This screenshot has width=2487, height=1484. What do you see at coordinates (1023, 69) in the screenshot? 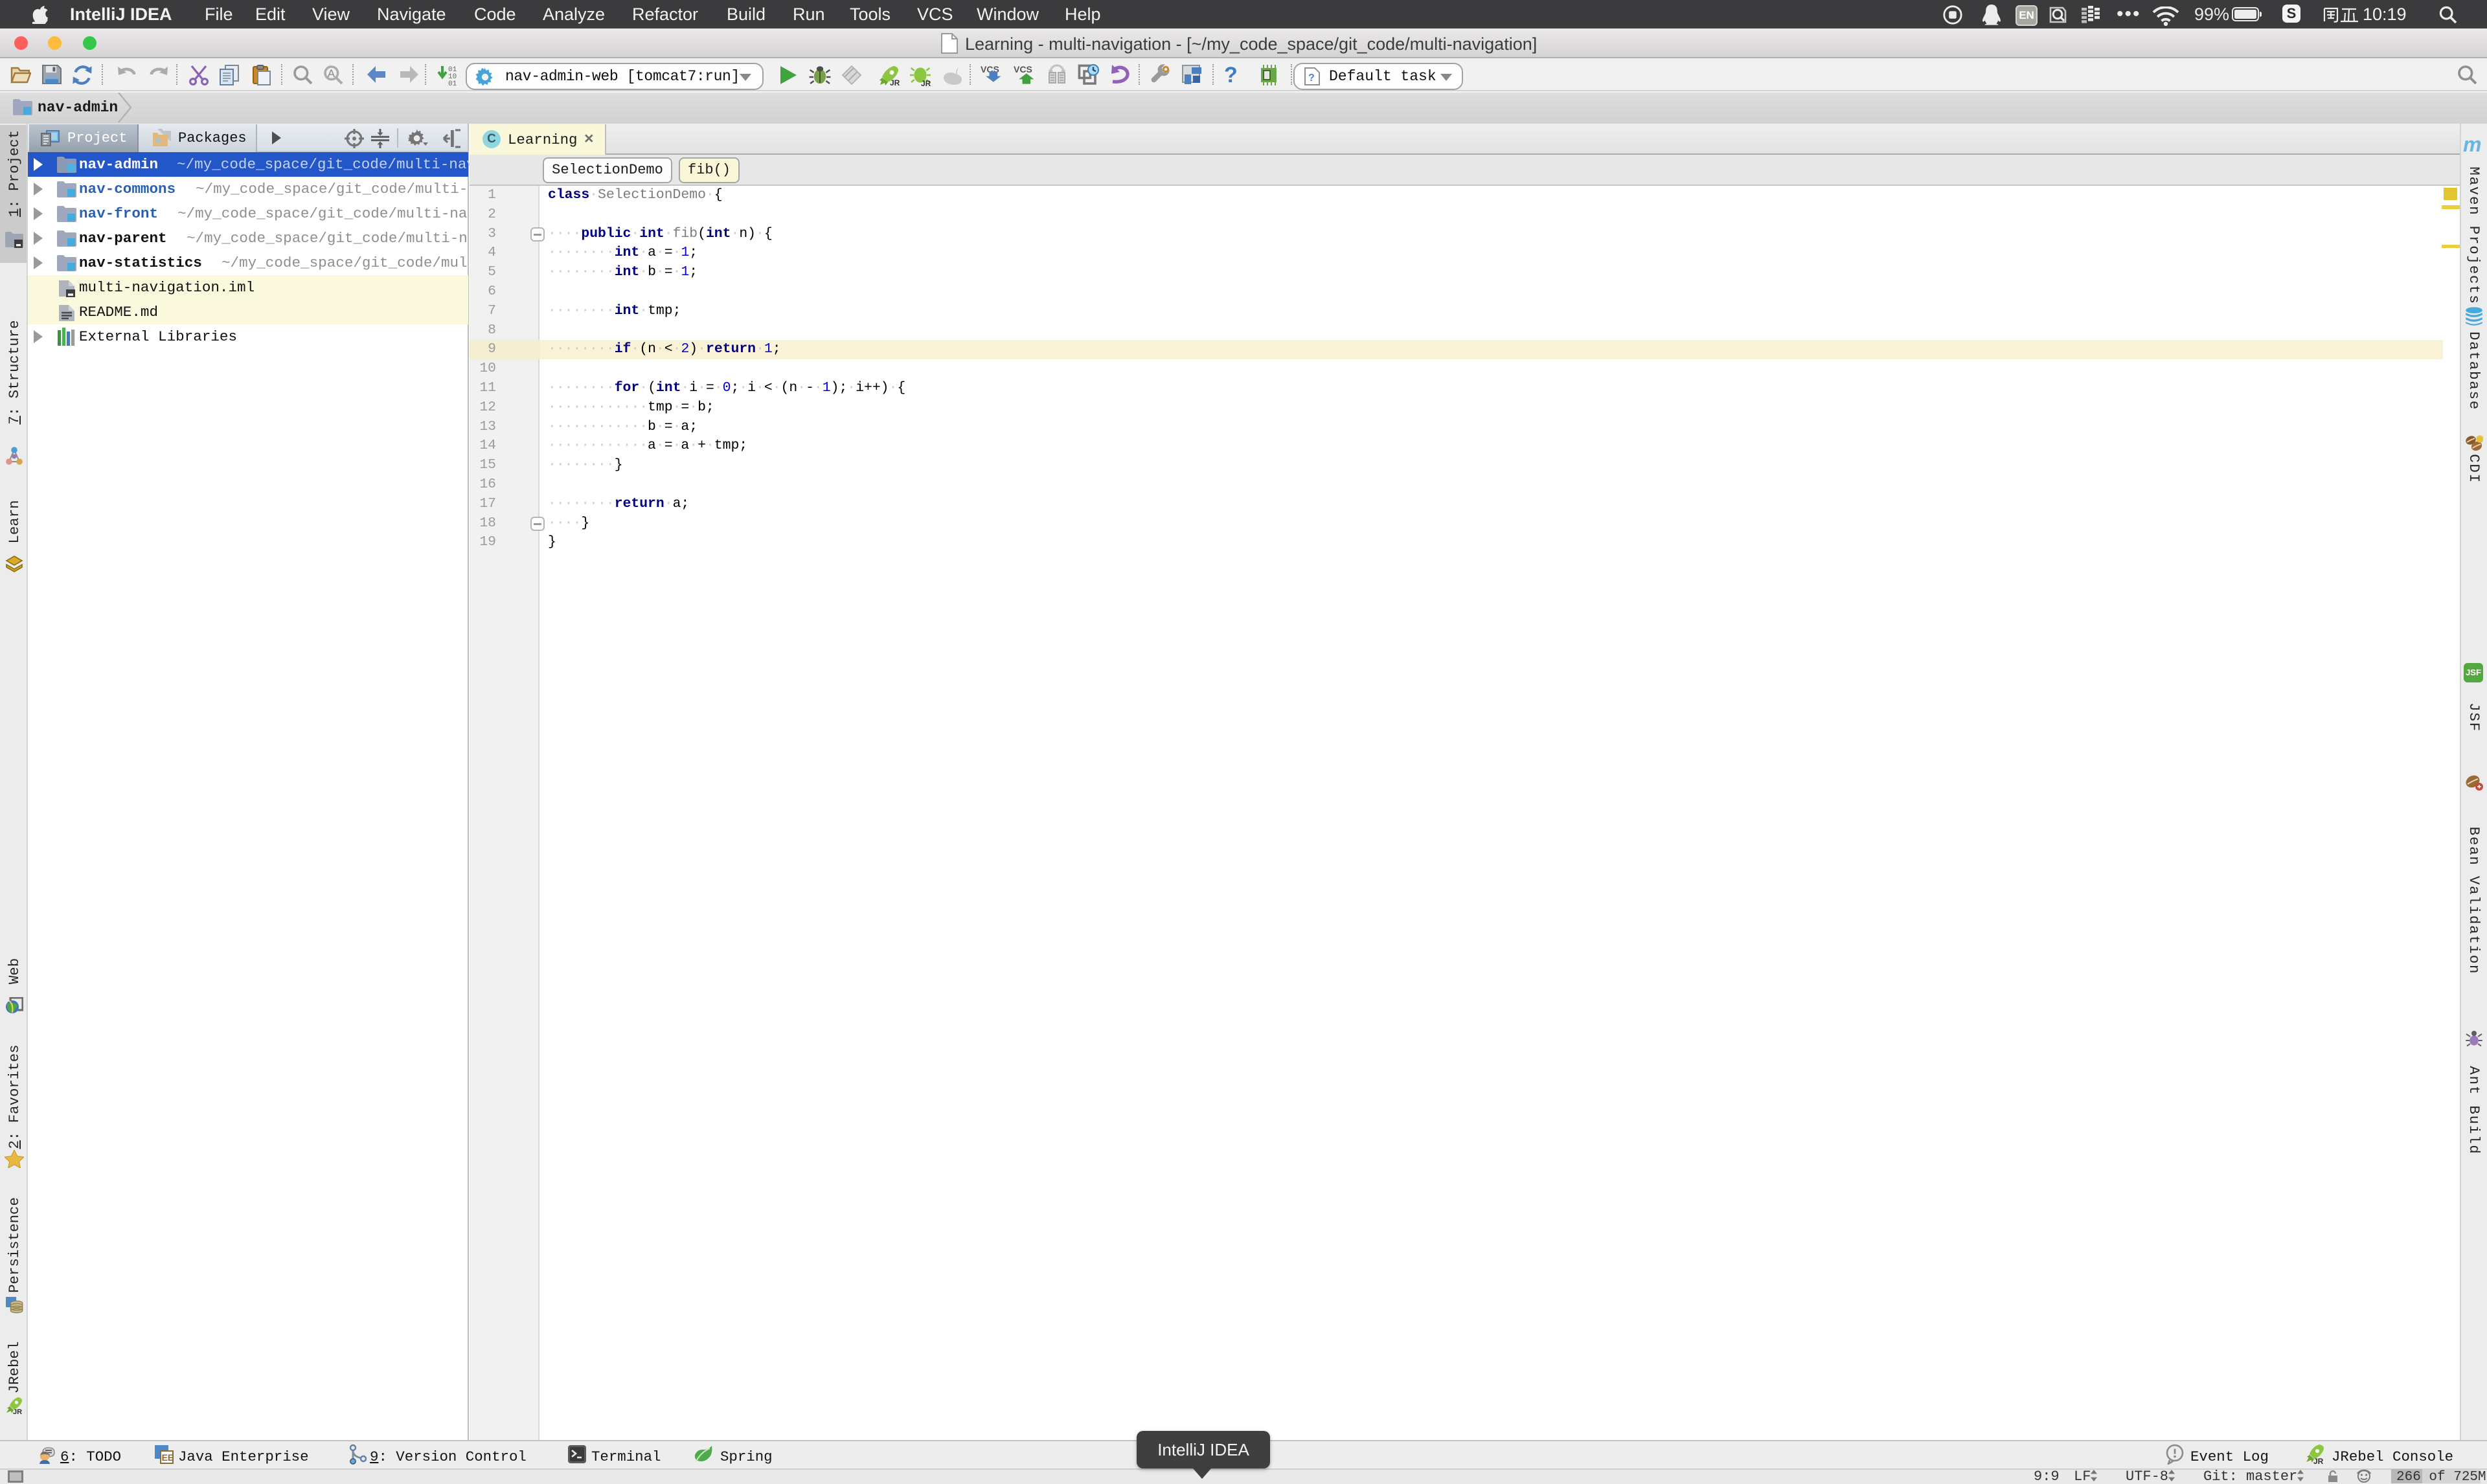
I see `svg-text: VCS` at bounding box center [1023, 69].